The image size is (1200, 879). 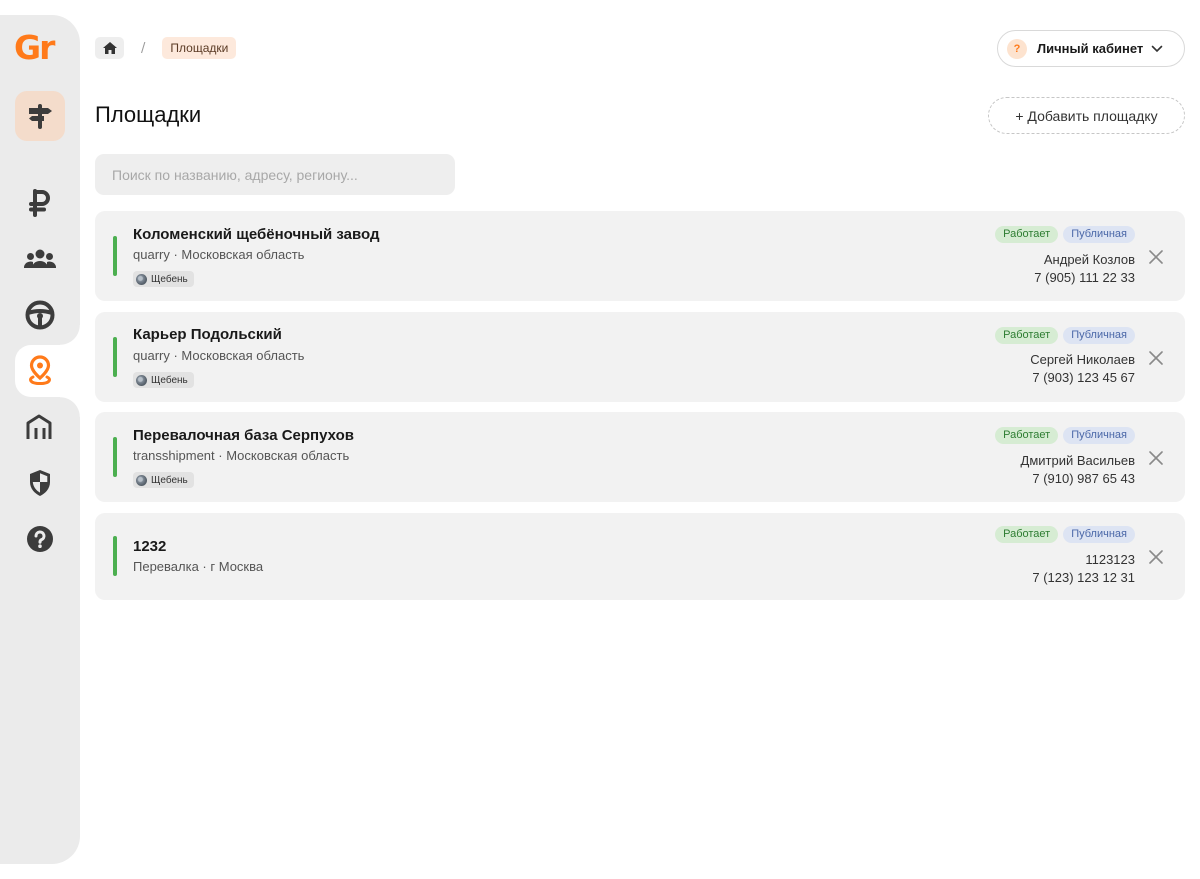 I want to click on site-name: Коломенский щебёночный завод, so click(x=256, y=234).